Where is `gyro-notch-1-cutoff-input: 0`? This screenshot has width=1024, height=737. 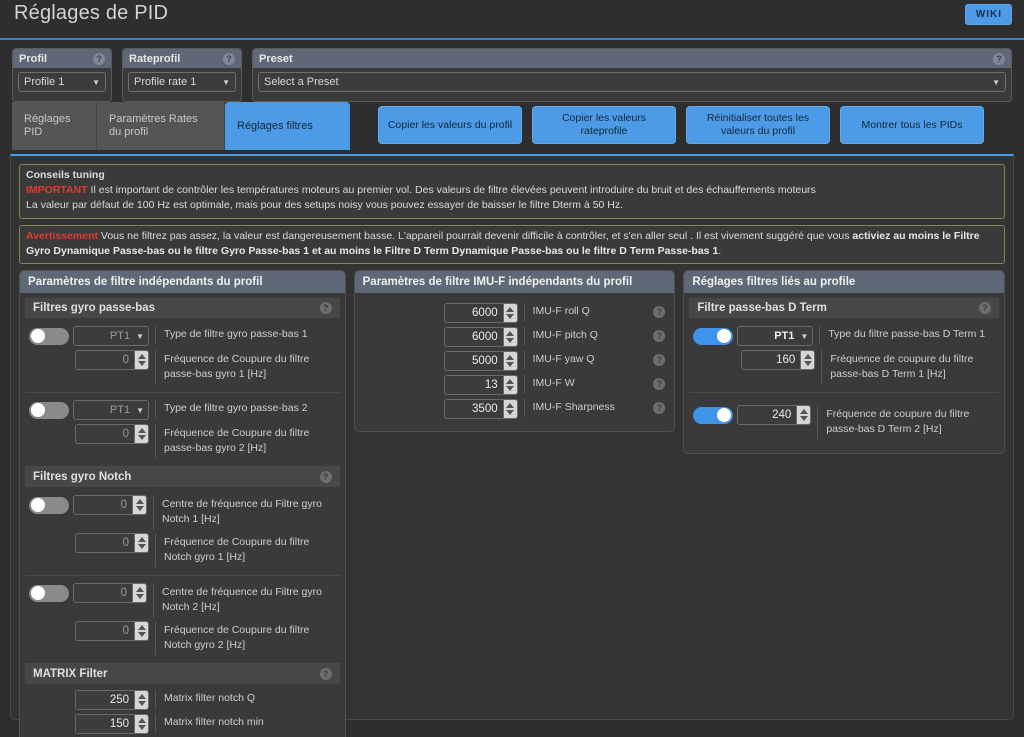 gyro-notch-1-cutoff-input: 0 is located at coordinates (112, 543).